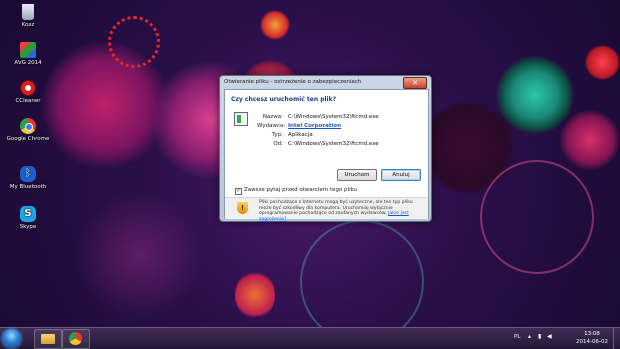  Describe the element at coordinates (28, 187) in the screenshot. I see `desktop-icon-label: My Bluetooth` at that location.